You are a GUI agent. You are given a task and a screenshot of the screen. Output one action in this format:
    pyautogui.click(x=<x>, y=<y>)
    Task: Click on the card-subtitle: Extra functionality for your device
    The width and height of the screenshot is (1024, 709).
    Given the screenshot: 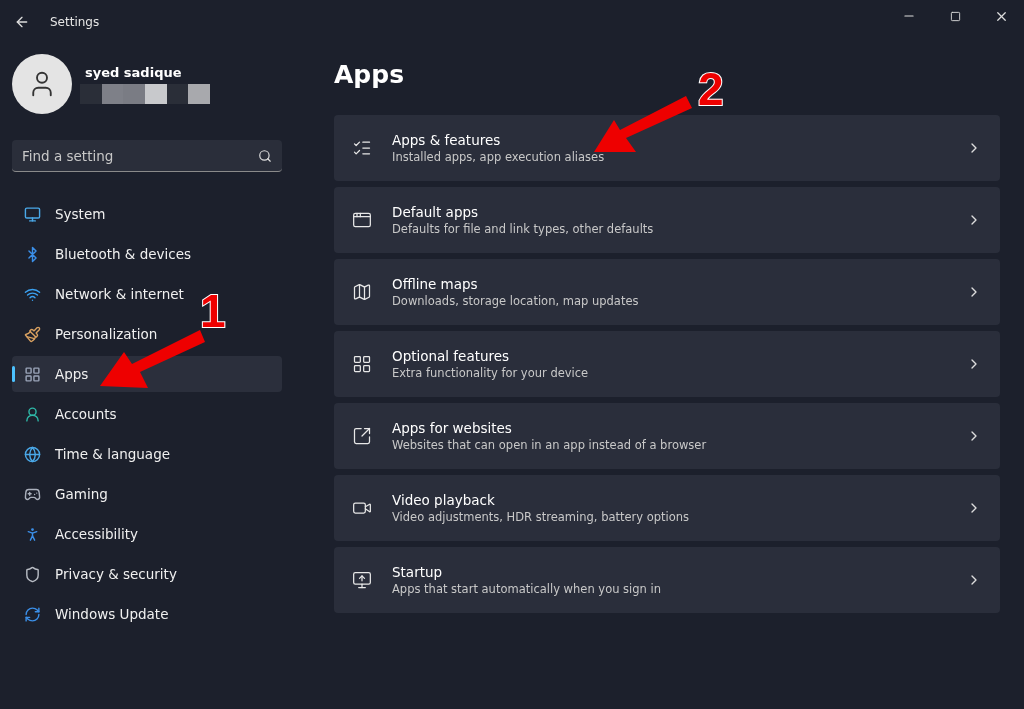 What is the action you would take?
    pyautogui.click(x=491, y=373)
    